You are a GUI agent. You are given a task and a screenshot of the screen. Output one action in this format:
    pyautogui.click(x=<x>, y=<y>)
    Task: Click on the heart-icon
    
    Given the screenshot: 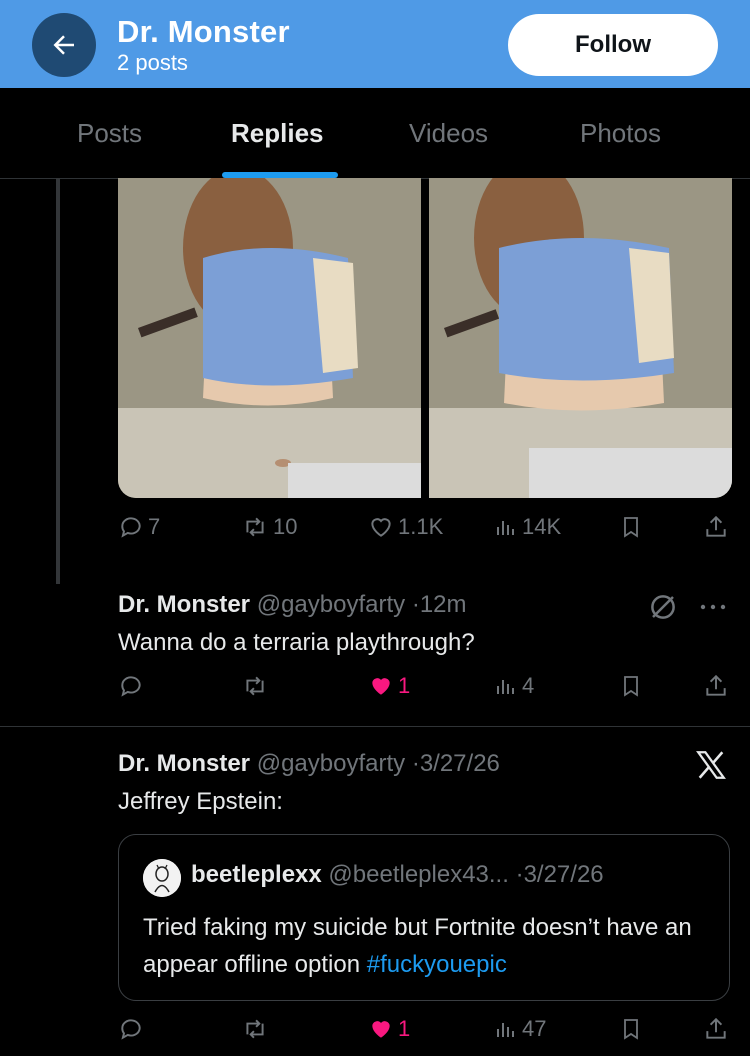 What is the action you would take?
    pyautogui.click(x=381, y=527)
    